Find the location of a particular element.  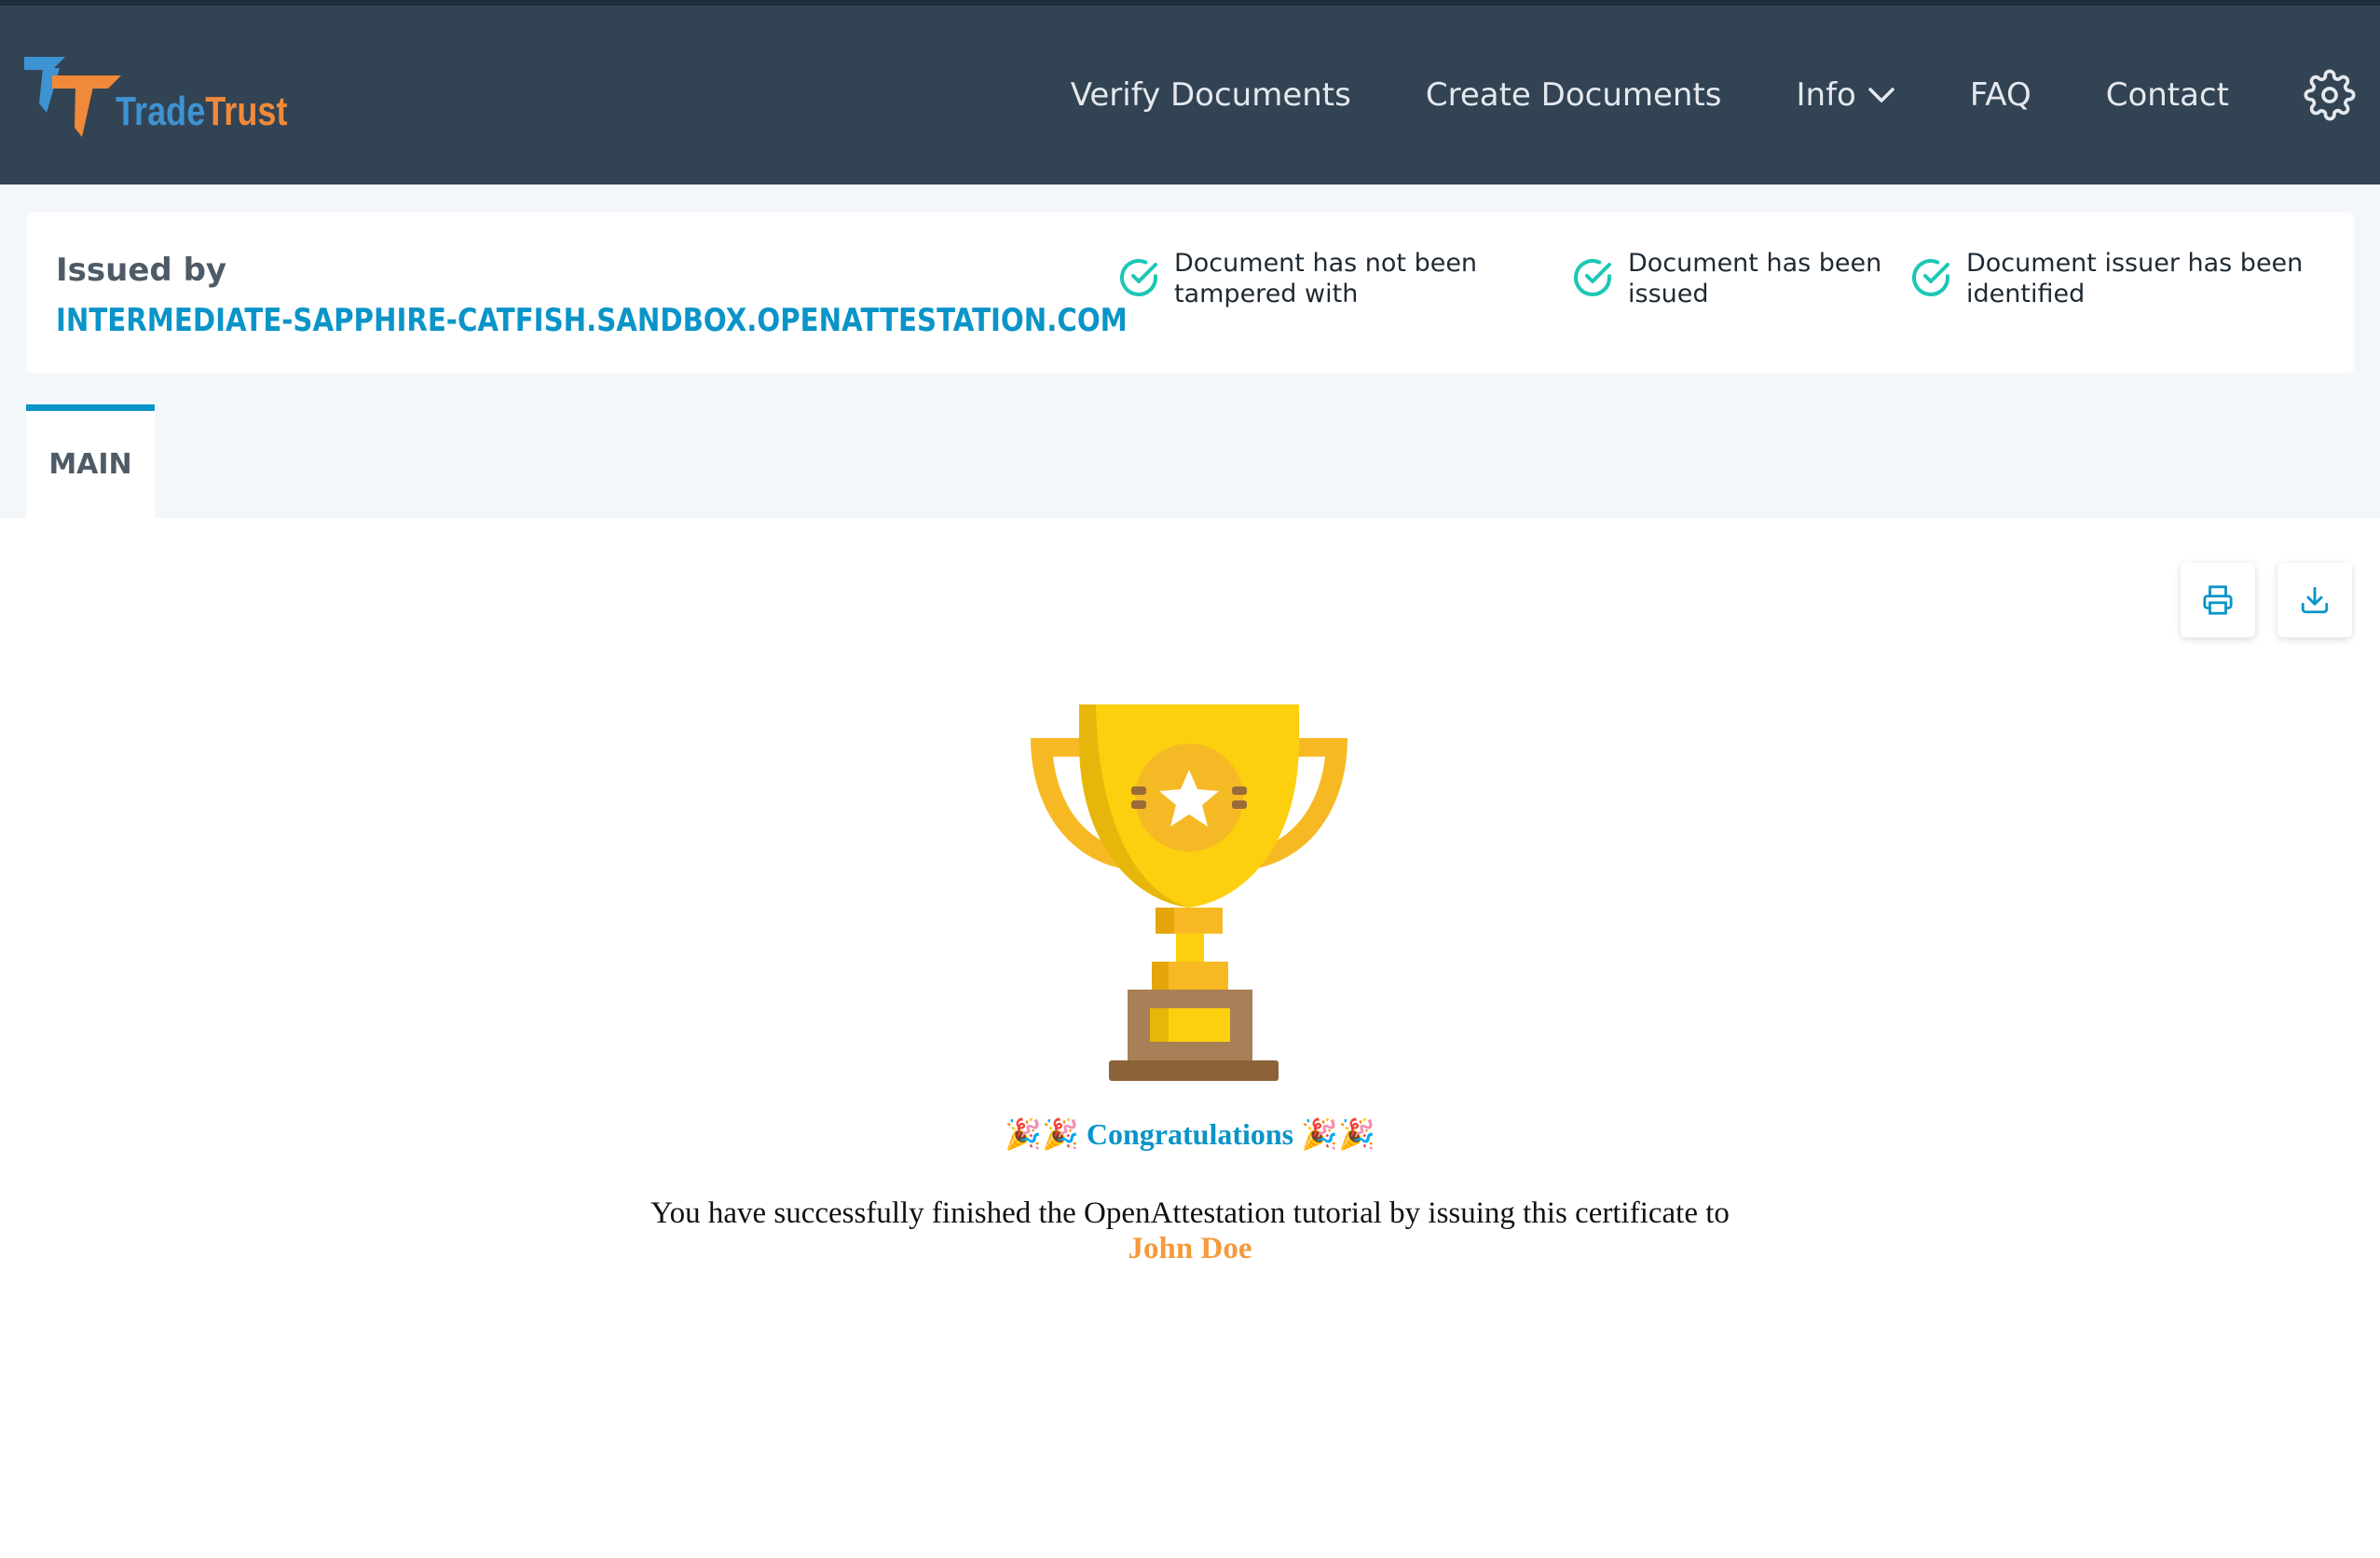

printer-icon is located at coordinates (2218, 600).